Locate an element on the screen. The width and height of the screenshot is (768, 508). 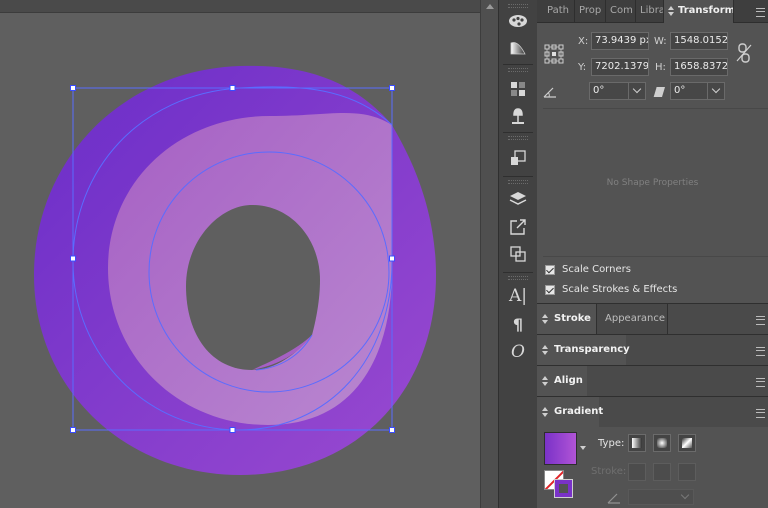
tab-properties: Prop is located at coordinates (590, 11).